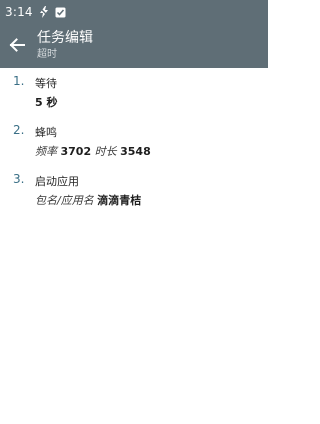 The image size is (320, 424). I want to click on back-arrow-icon, so click(17, 45).